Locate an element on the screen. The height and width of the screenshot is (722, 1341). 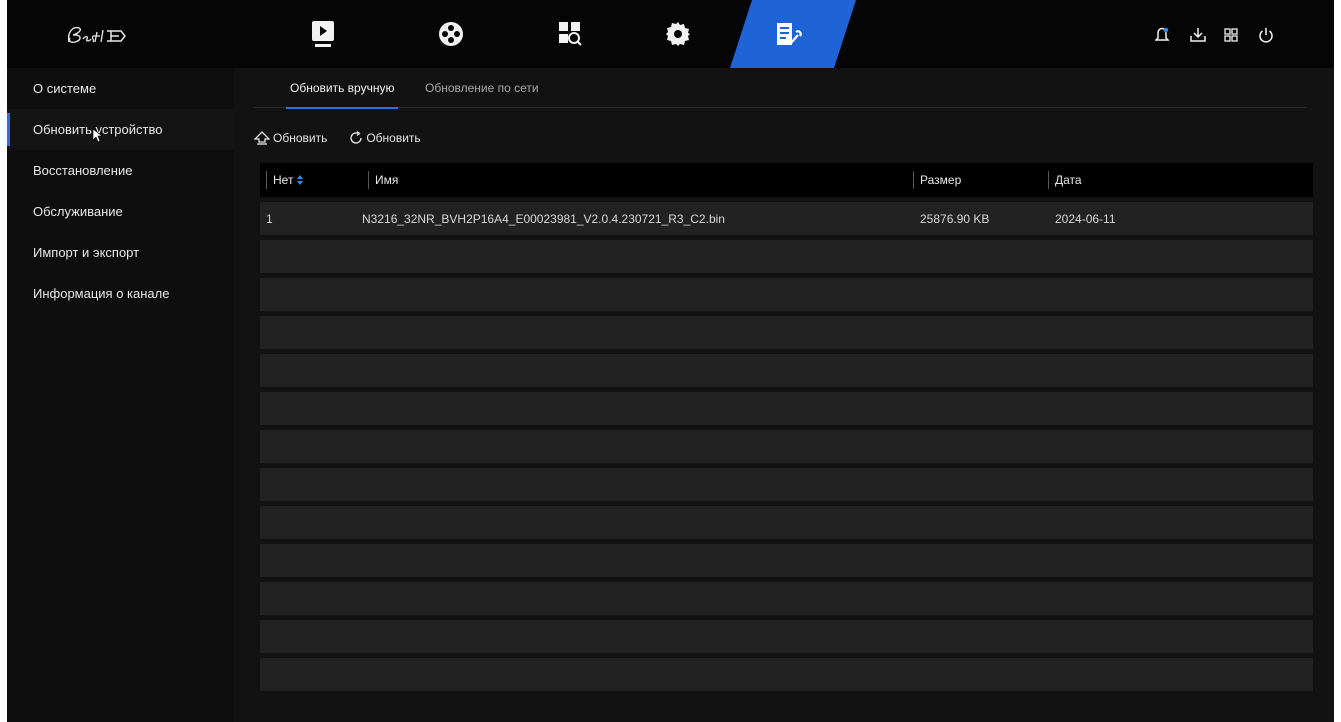
tab-label: Обновить вручную is located at coordinates (342, 88).